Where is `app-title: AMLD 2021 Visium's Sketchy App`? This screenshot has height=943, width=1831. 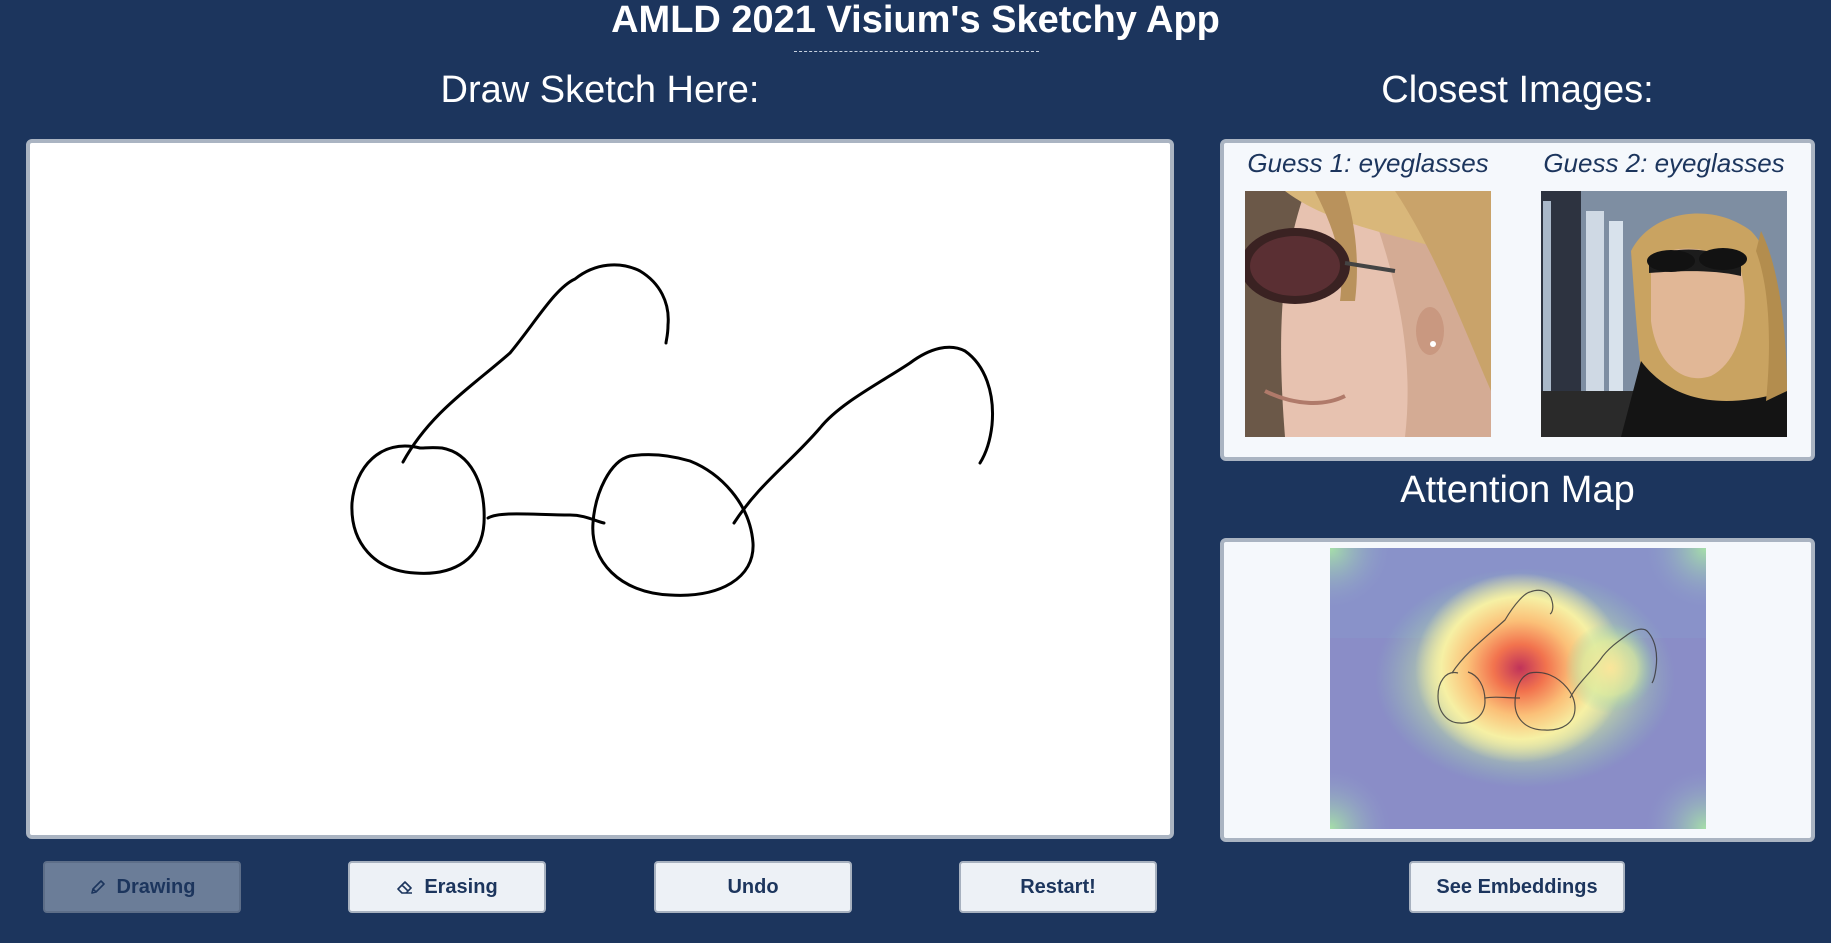 app-title: AMLD 2021 Visium's Sketchy App is located at coordinates (915, 20).